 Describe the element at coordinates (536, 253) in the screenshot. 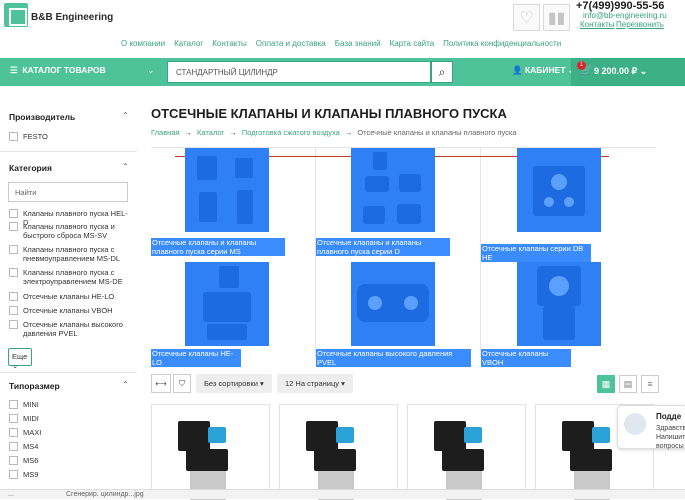

I see `subcategory-link: Отсечные клапаны серии DB HE` at that location.